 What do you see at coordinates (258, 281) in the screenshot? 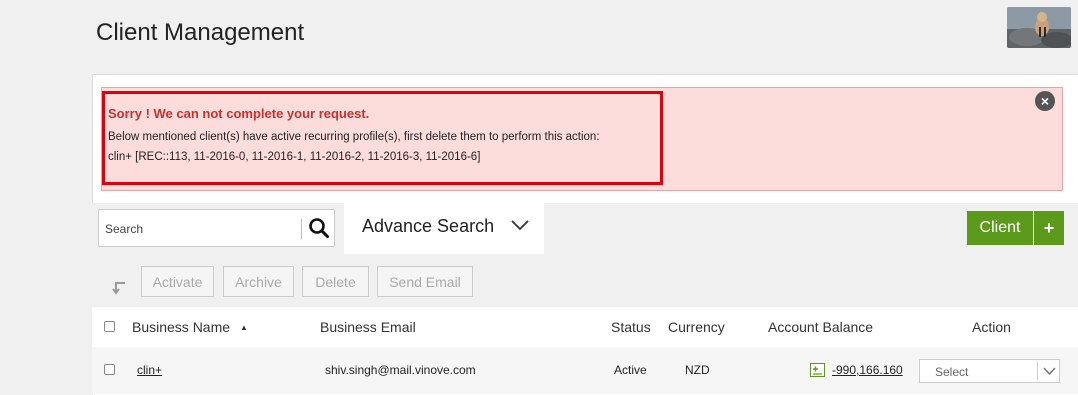
I see `archive-button: Archive` at bounding box center [258, 281].